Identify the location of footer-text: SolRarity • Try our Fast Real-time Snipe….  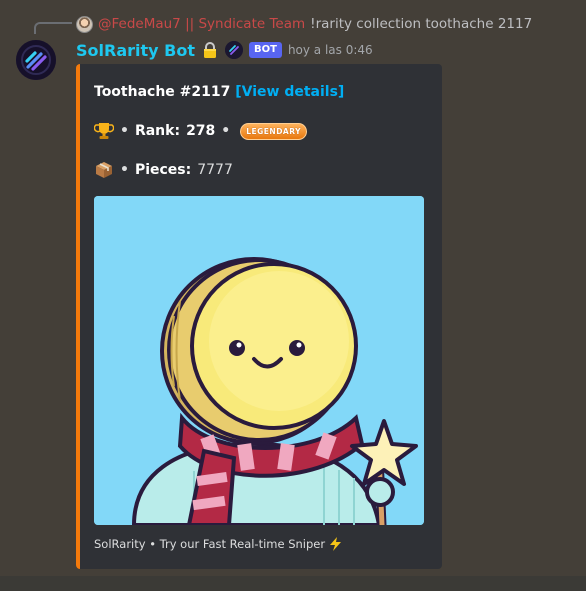
(210, 544).